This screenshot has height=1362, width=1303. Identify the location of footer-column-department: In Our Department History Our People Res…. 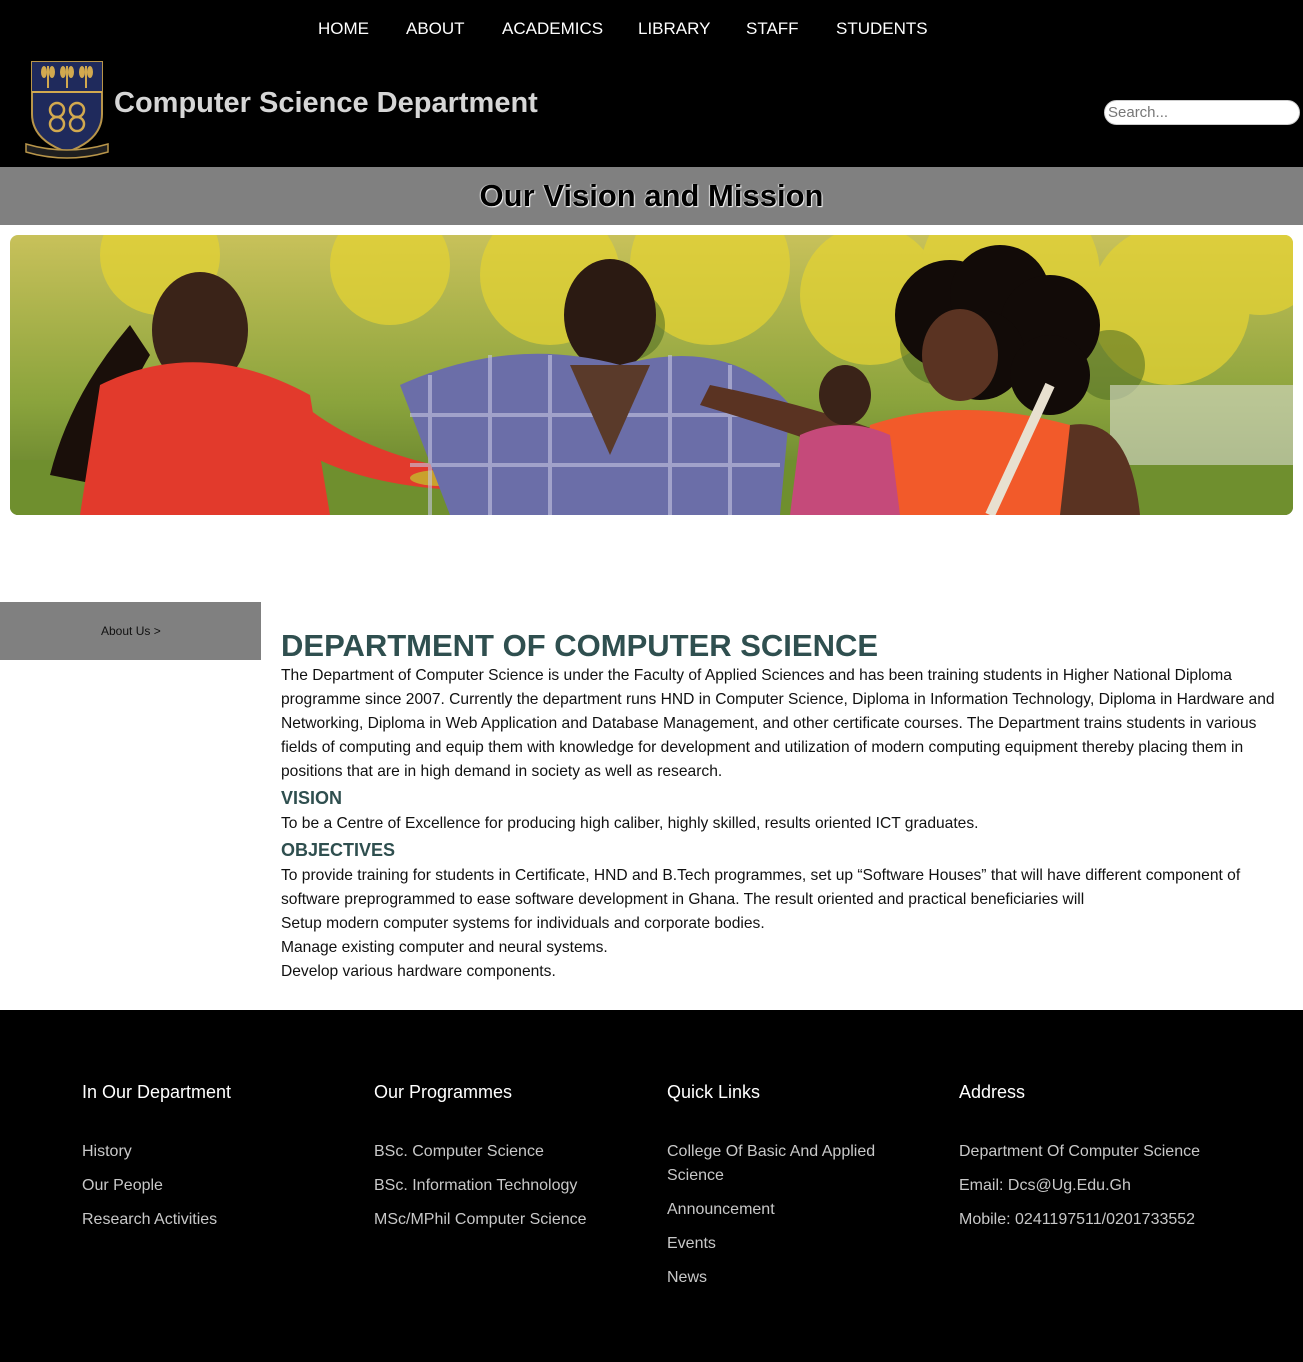
(202, 1161).